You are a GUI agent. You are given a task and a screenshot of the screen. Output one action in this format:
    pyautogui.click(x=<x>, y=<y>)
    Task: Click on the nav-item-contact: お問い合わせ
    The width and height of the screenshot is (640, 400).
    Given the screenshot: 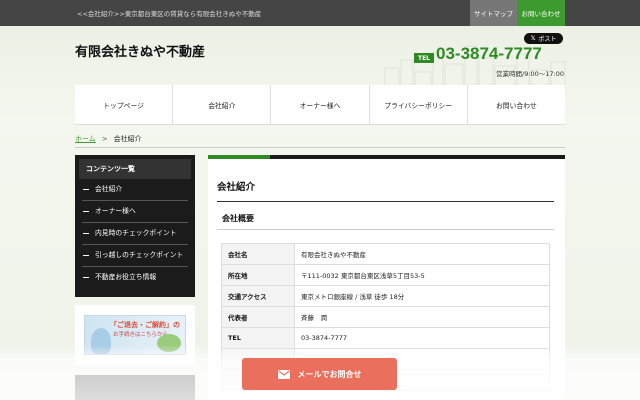 What is the action you would take?
    pyautogui.click(x=516, y=104)
    